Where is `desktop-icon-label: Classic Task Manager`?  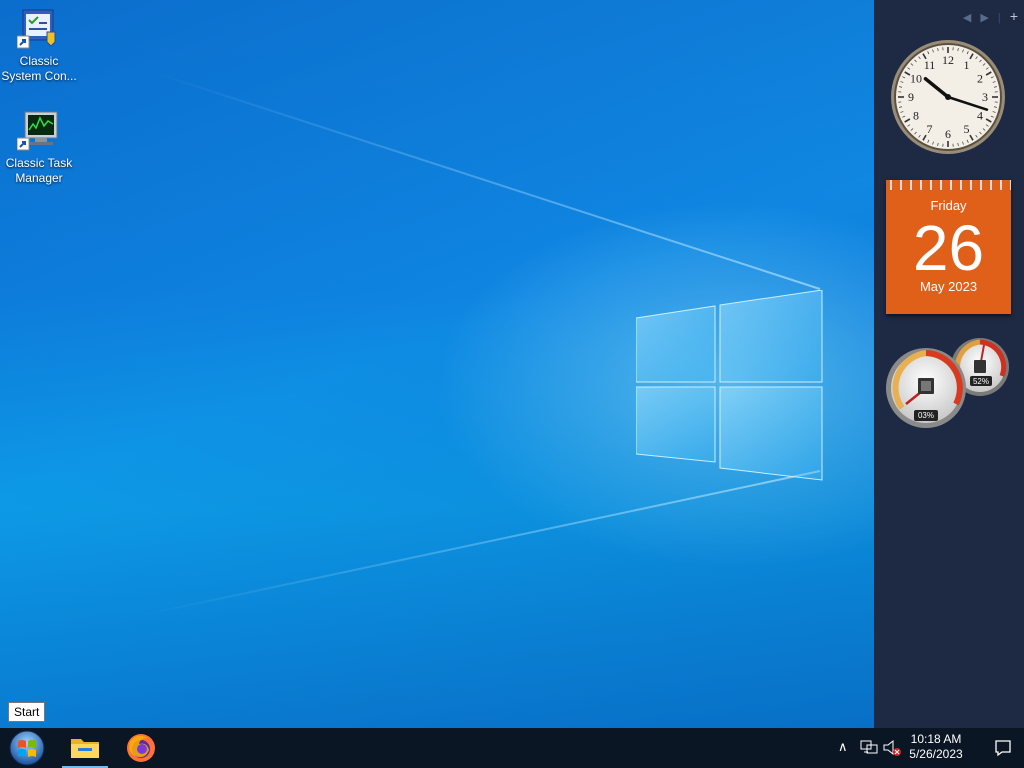
desktop-icon-label: Classic Task Manager is located at coordinates (39, 170).